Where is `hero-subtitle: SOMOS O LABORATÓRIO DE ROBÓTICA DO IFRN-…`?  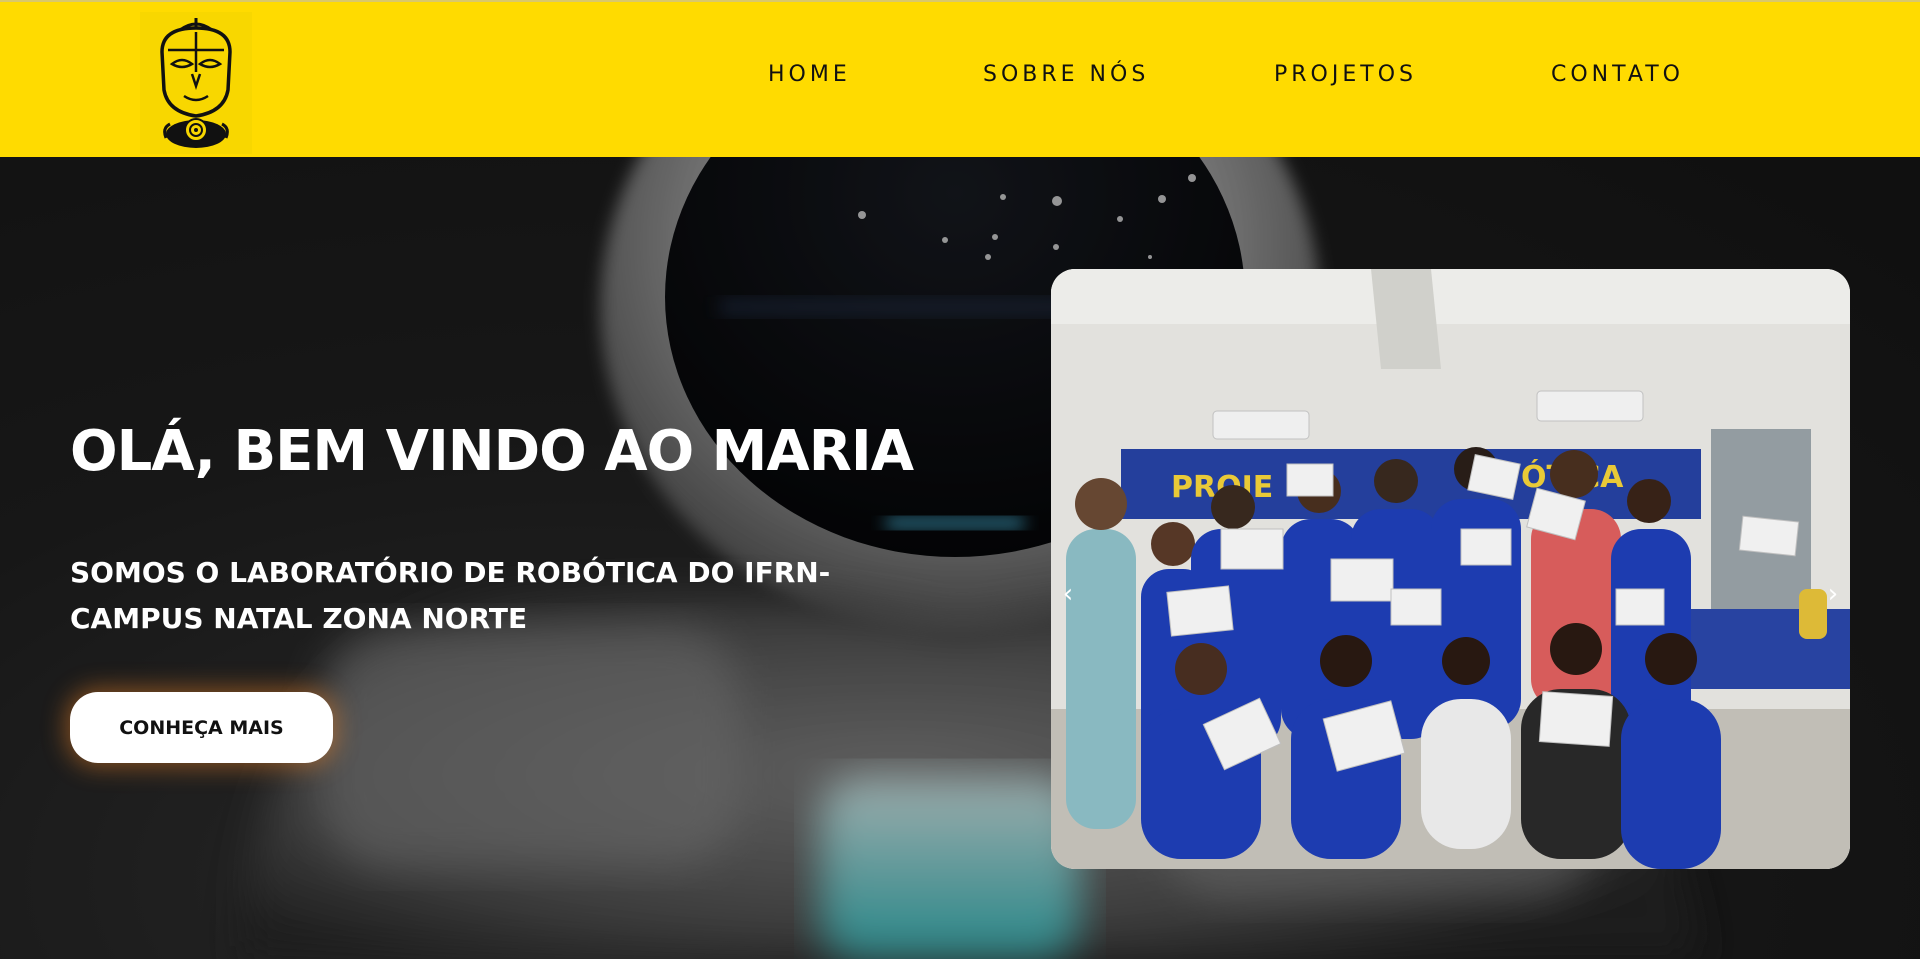
hero-subtitle: SOMOS O LABORATÓRIO DE ROBÓTICA DO IFRN-… is located at coordinates (450, 595).